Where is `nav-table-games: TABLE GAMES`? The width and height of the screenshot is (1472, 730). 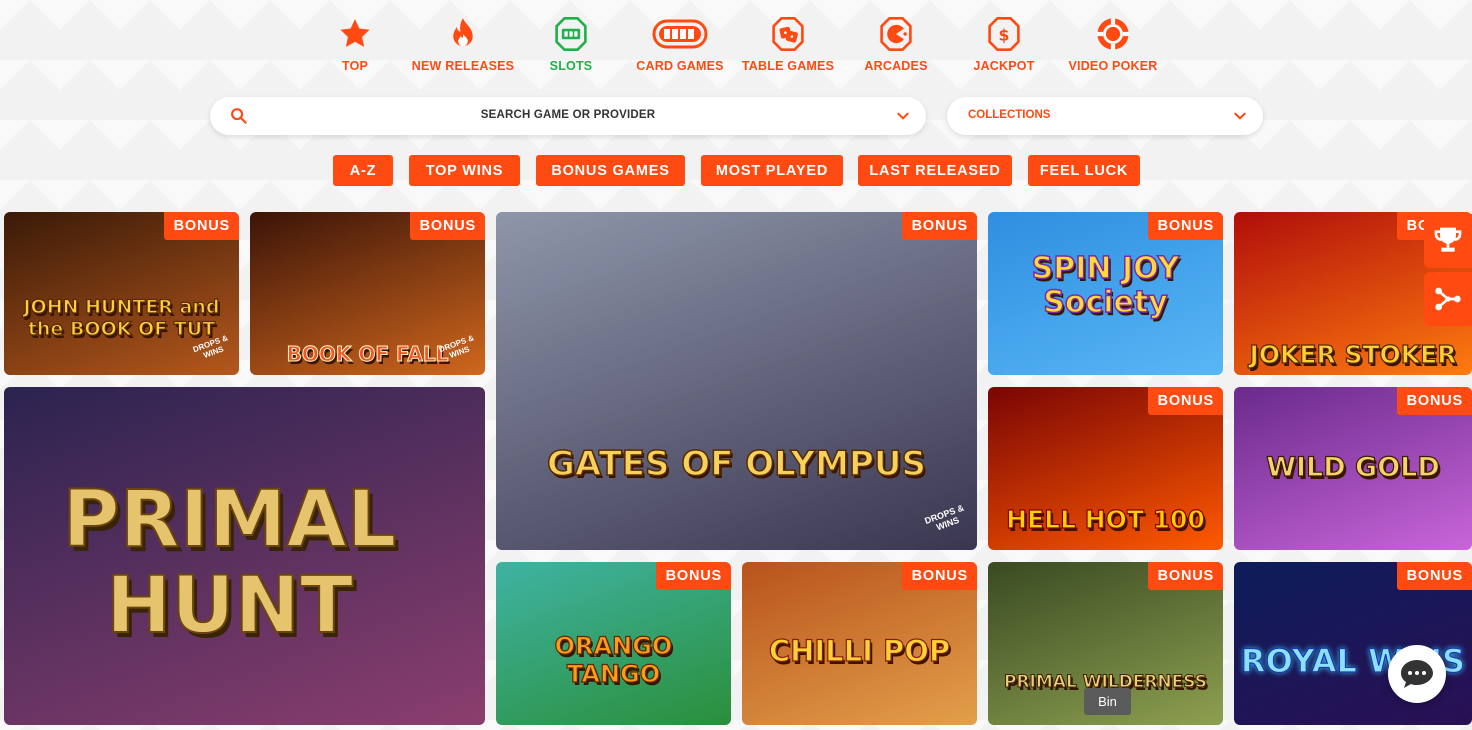
nav-table-games: TABLE GAMES is located at coordinates (788, 43).